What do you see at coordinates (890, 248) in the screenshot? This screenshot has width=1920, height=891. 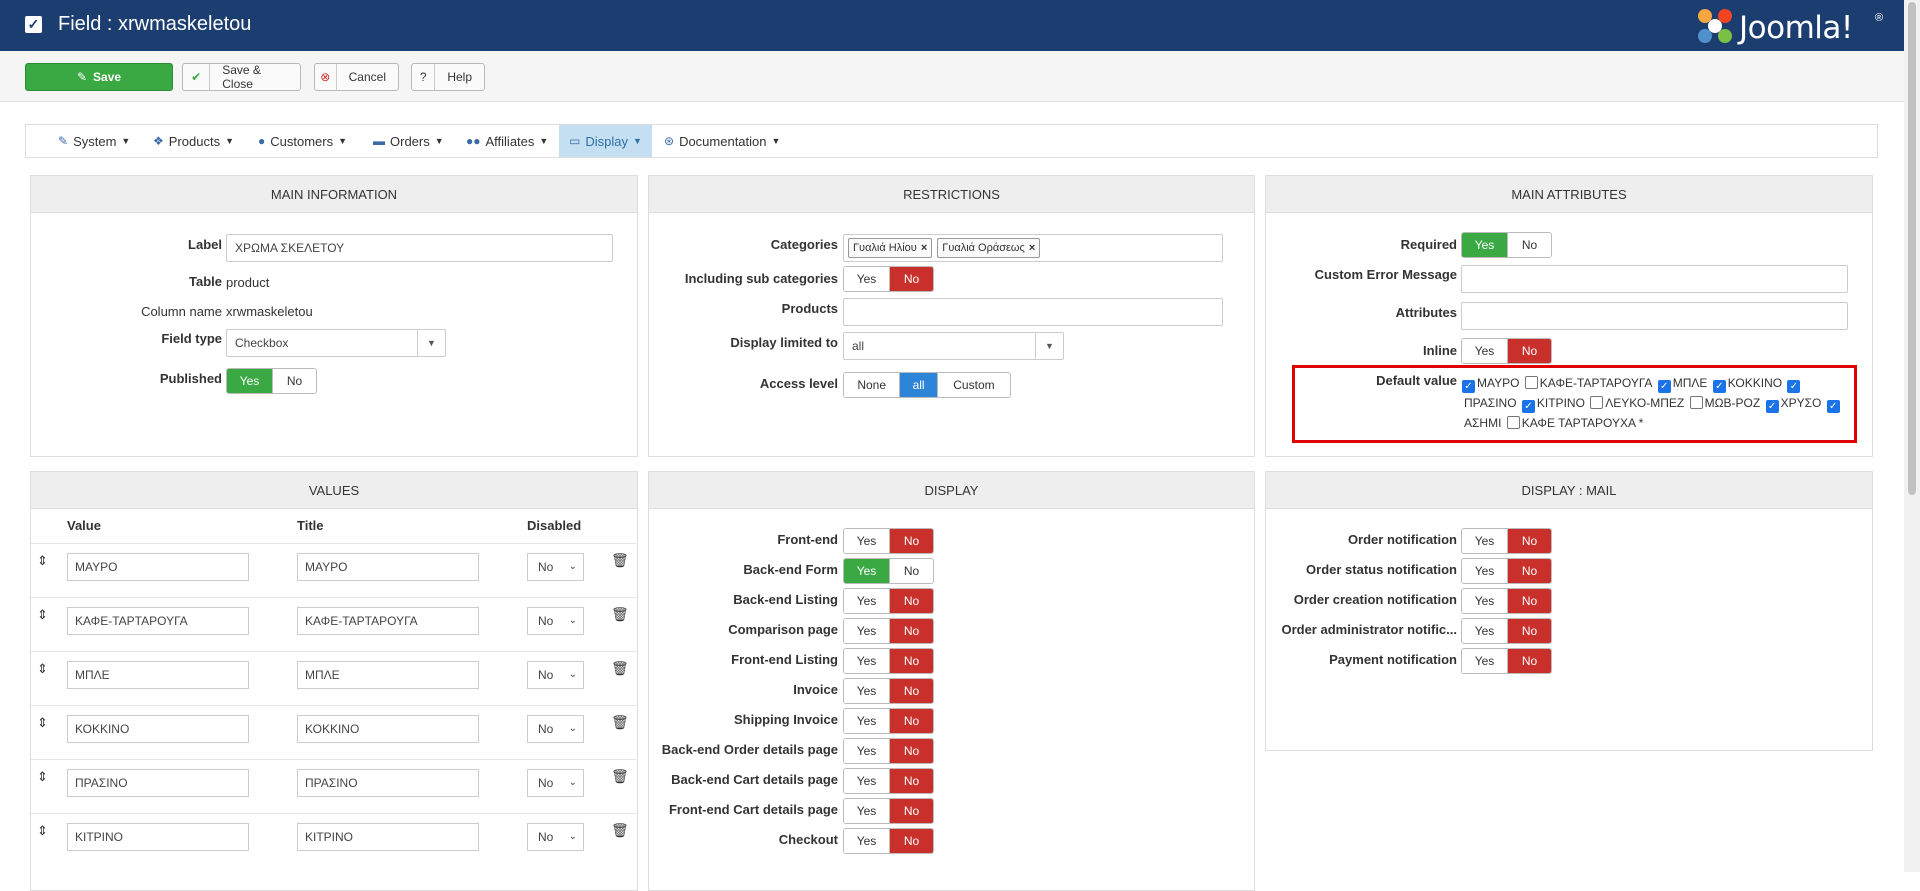 I see `category-chip: Γυαλιά Ηλίου ×` at bounding box center [890, 248].